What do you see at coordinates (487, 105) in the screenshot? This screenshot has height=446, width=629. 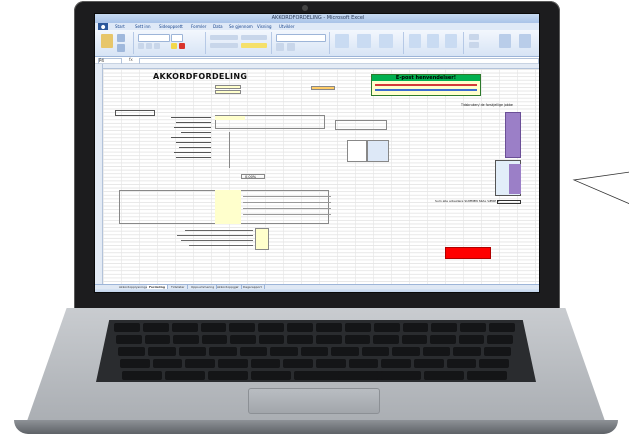 I see `jobs-header: Tidsbruken/ de forskjellige jobbe` at bounding box center [487, 105].